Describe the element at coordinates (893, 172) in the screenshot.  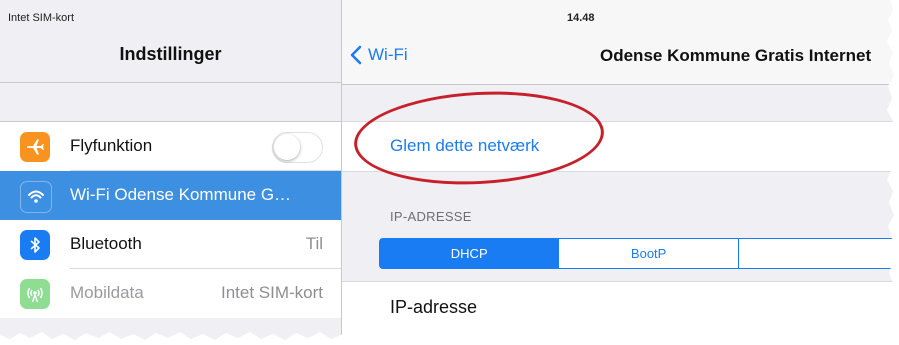
I see `torn-edge-right` at that location.